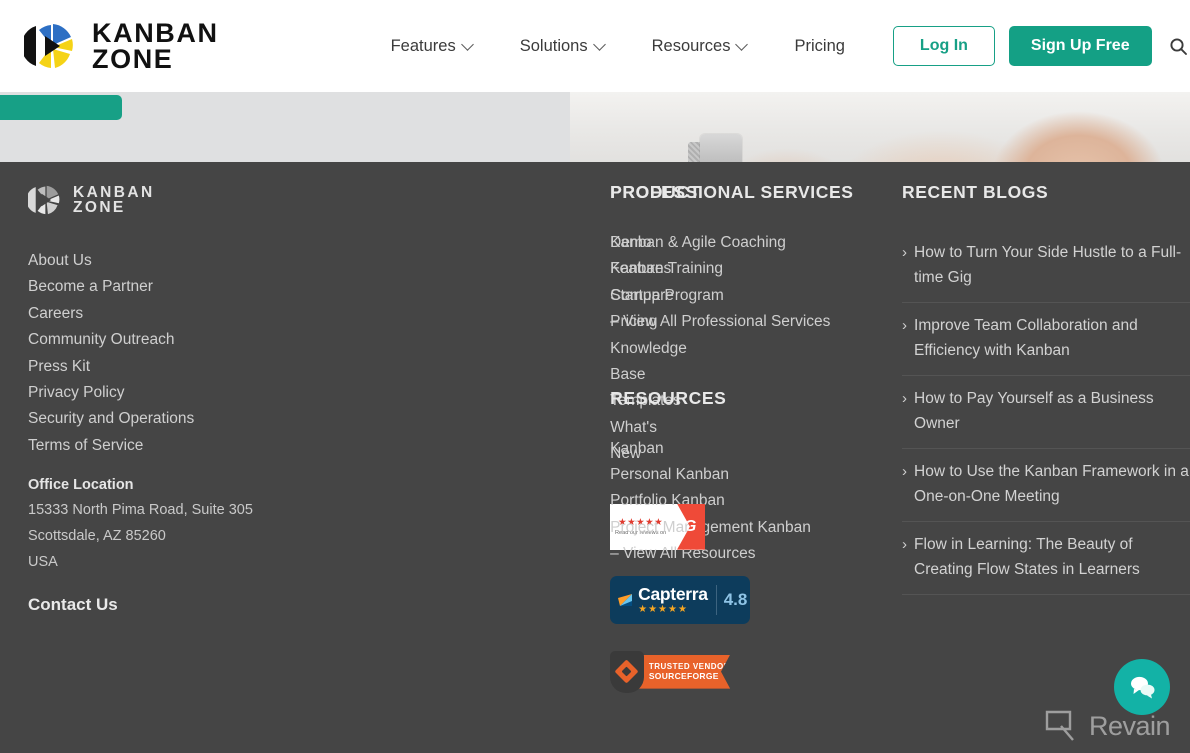 Image resolution: width=1190 pixels, height=753 pixels. I want to click on footer-link-community-outreach: Community Outreach, so click(159, 340).